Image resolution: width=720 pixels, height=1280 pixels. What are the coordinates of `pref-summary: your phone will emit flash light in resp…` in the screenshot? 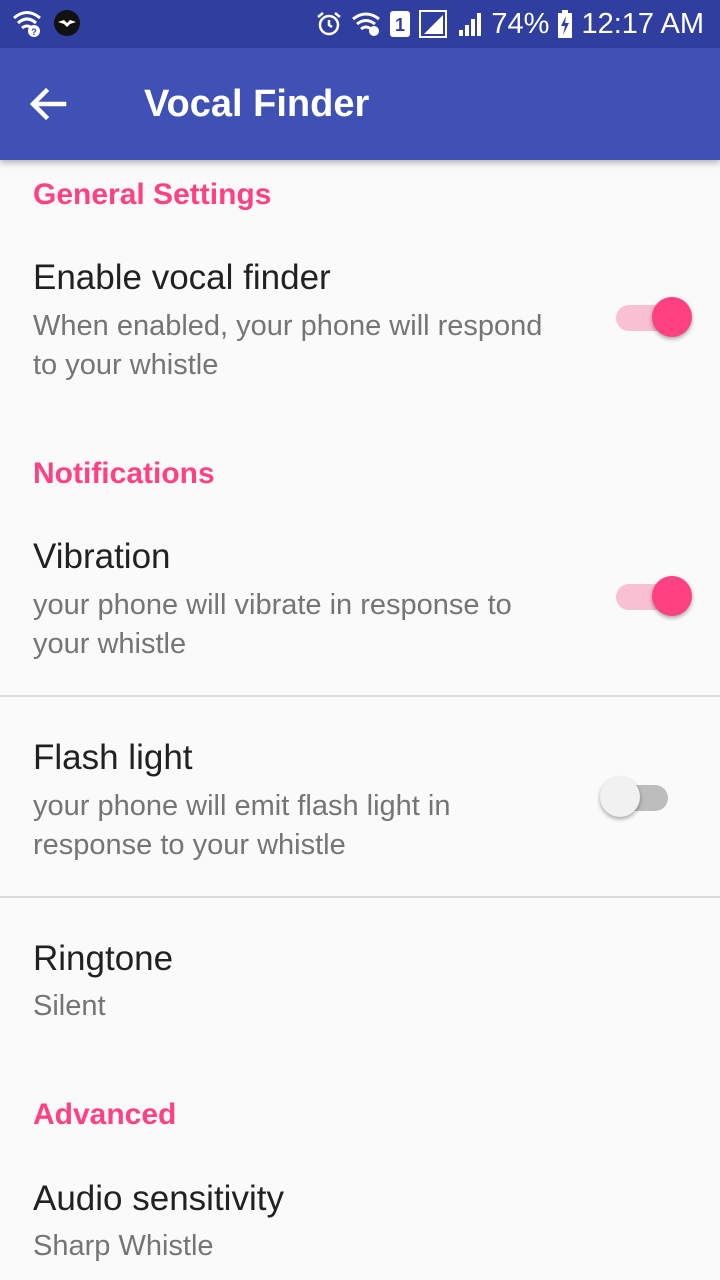 It's located at (242, 825).